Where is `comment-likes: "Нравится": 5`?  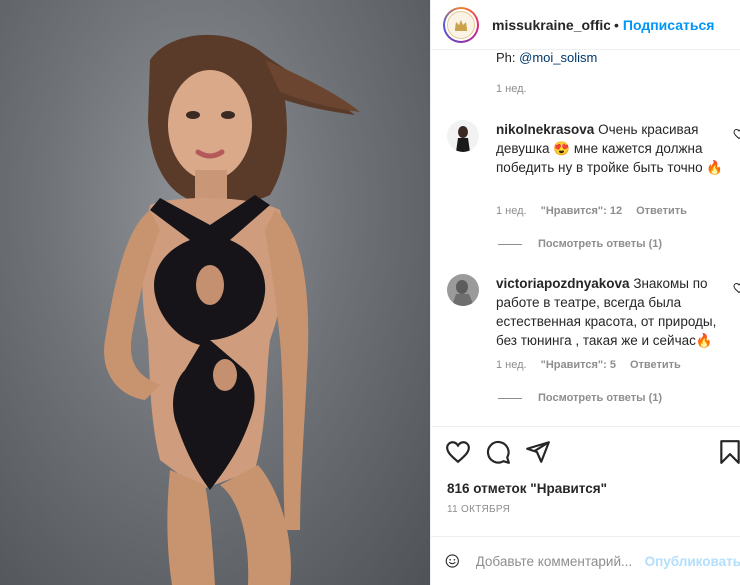
comment-likes: "Нравится": 5 is located at coordinates (578, 365).